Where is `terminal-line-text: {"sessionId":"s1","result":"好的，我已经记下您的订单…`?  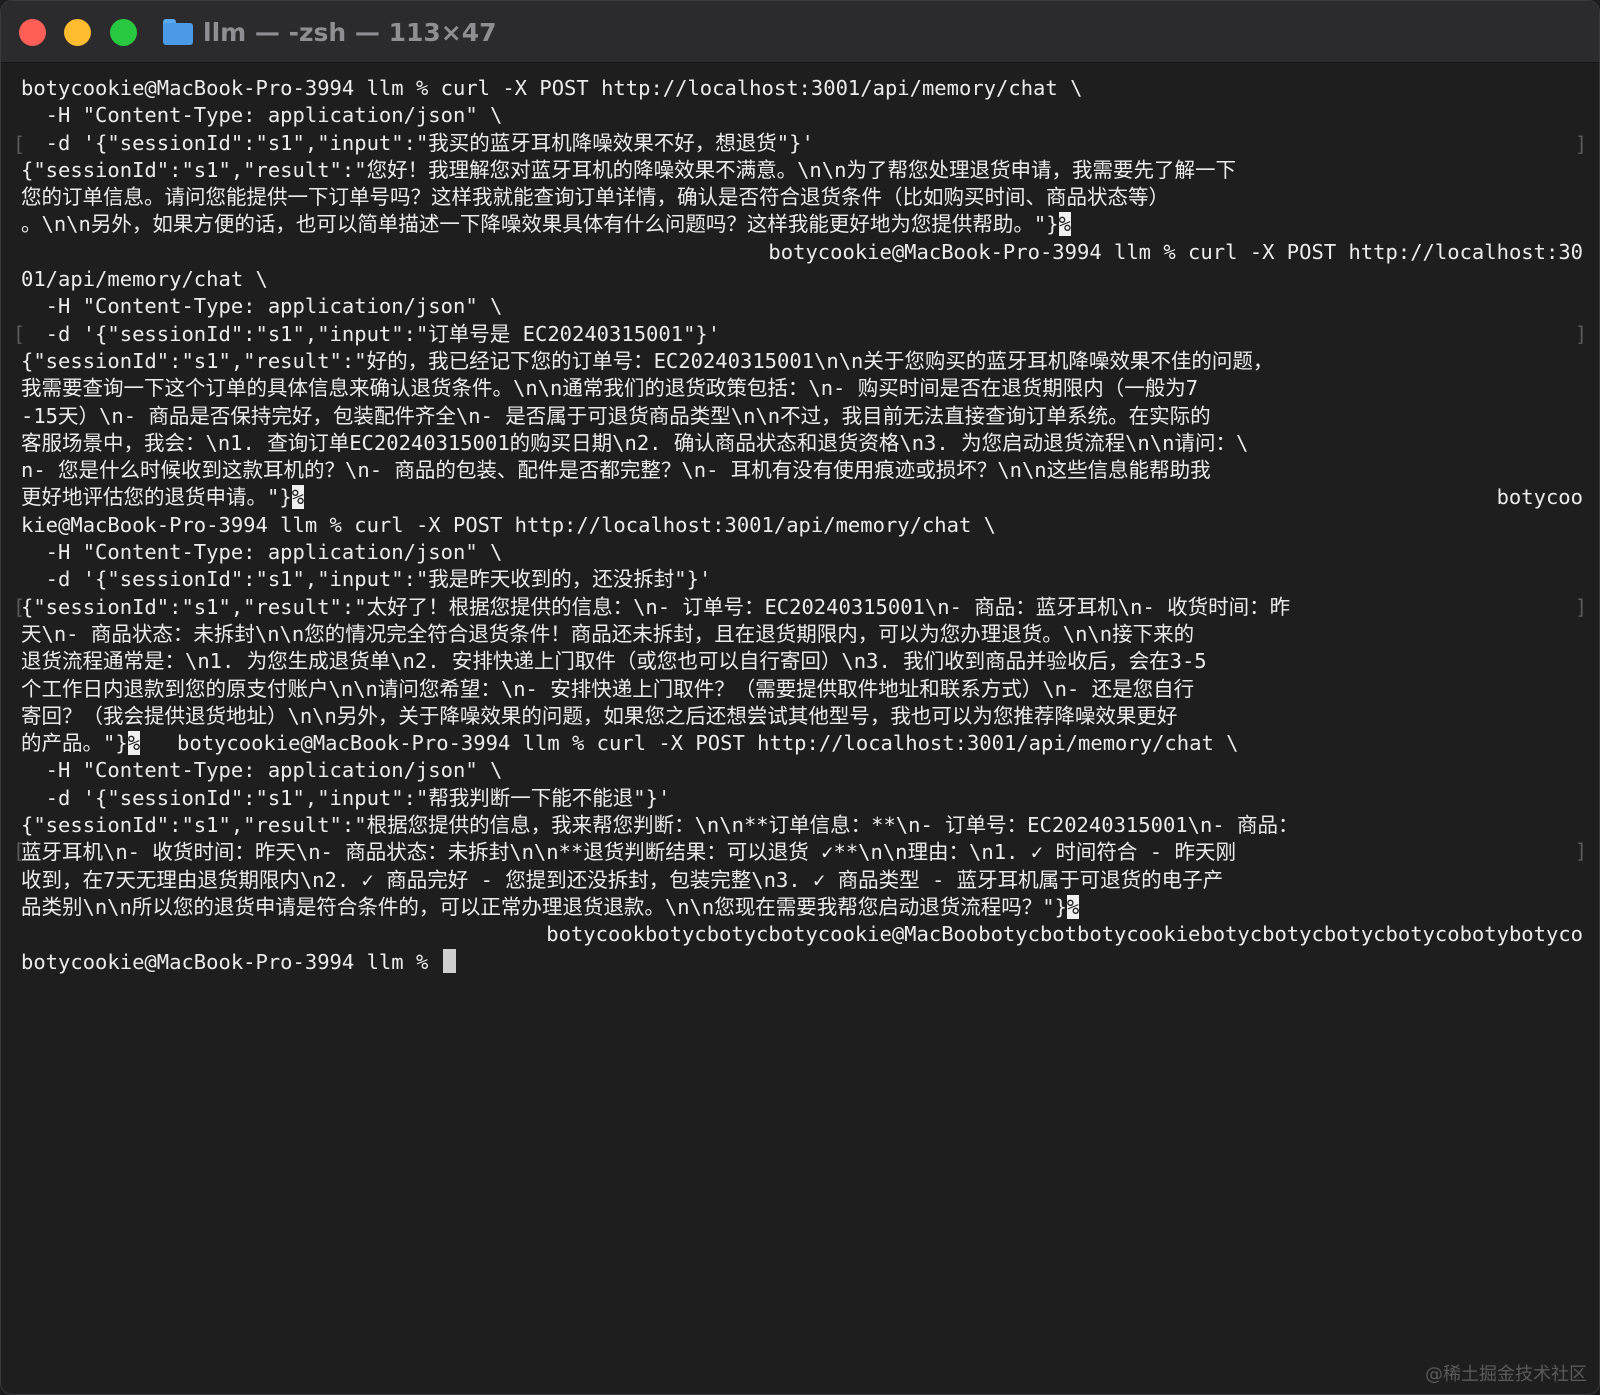
terminal-line-text: {"sessionId":"s1","result":"好的，我已经记下您的订单… is located at coordinates (647, 360).